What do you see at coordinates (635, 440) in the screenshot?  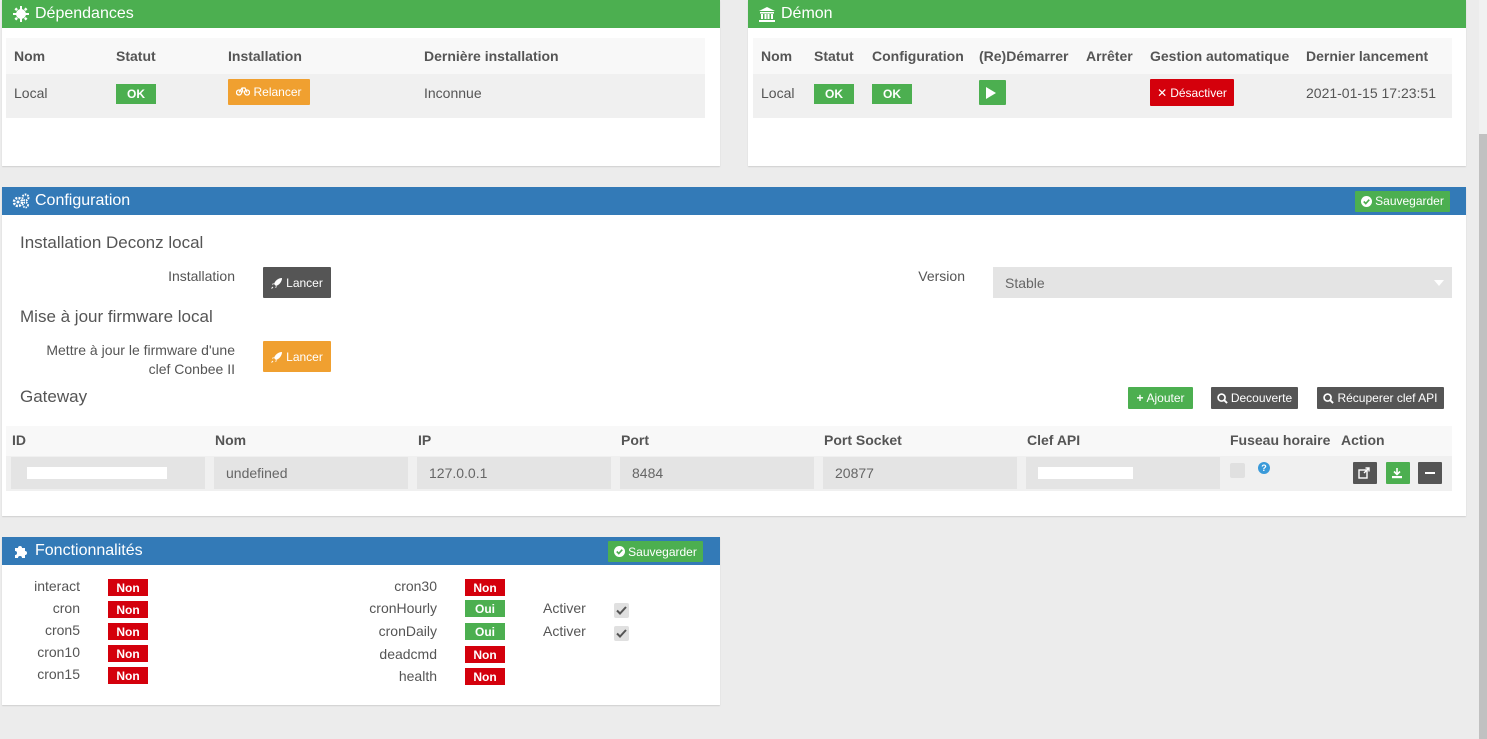 I see `gw-col-port: Port` at bounding box center [635, 440].